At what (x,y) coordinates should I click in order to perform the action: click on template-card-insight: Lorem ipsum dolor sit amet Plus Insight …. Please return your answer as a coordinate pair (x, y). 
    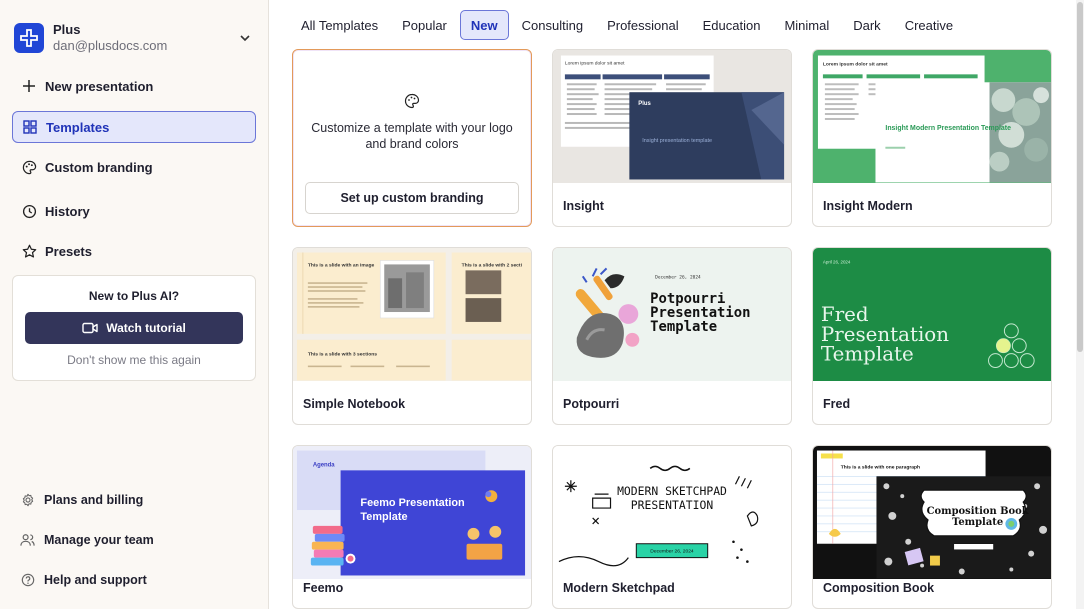
    Looking at the image, I should click on (672, 138).